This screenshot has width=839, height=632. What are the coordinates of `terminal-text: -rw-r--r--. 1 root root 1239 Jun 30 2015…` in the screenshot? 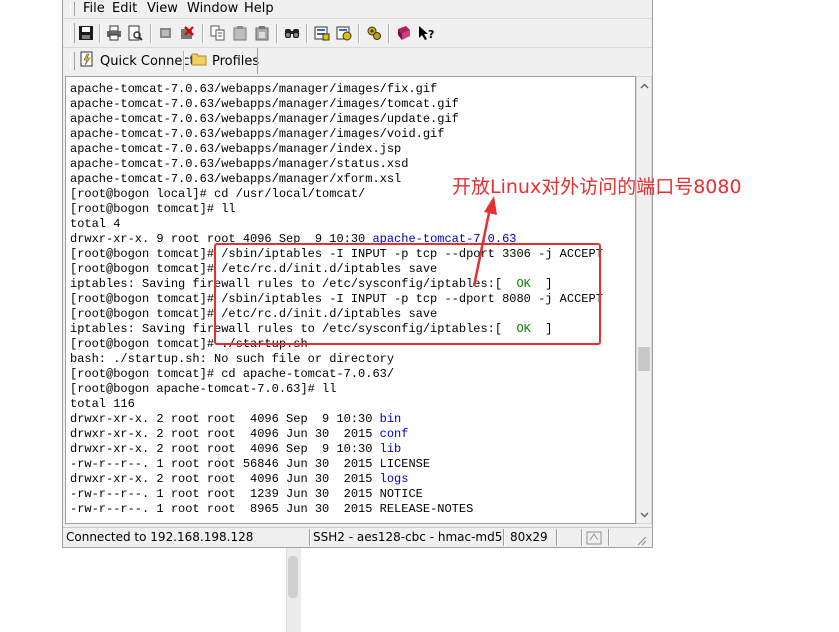 It's located at (246, 494).